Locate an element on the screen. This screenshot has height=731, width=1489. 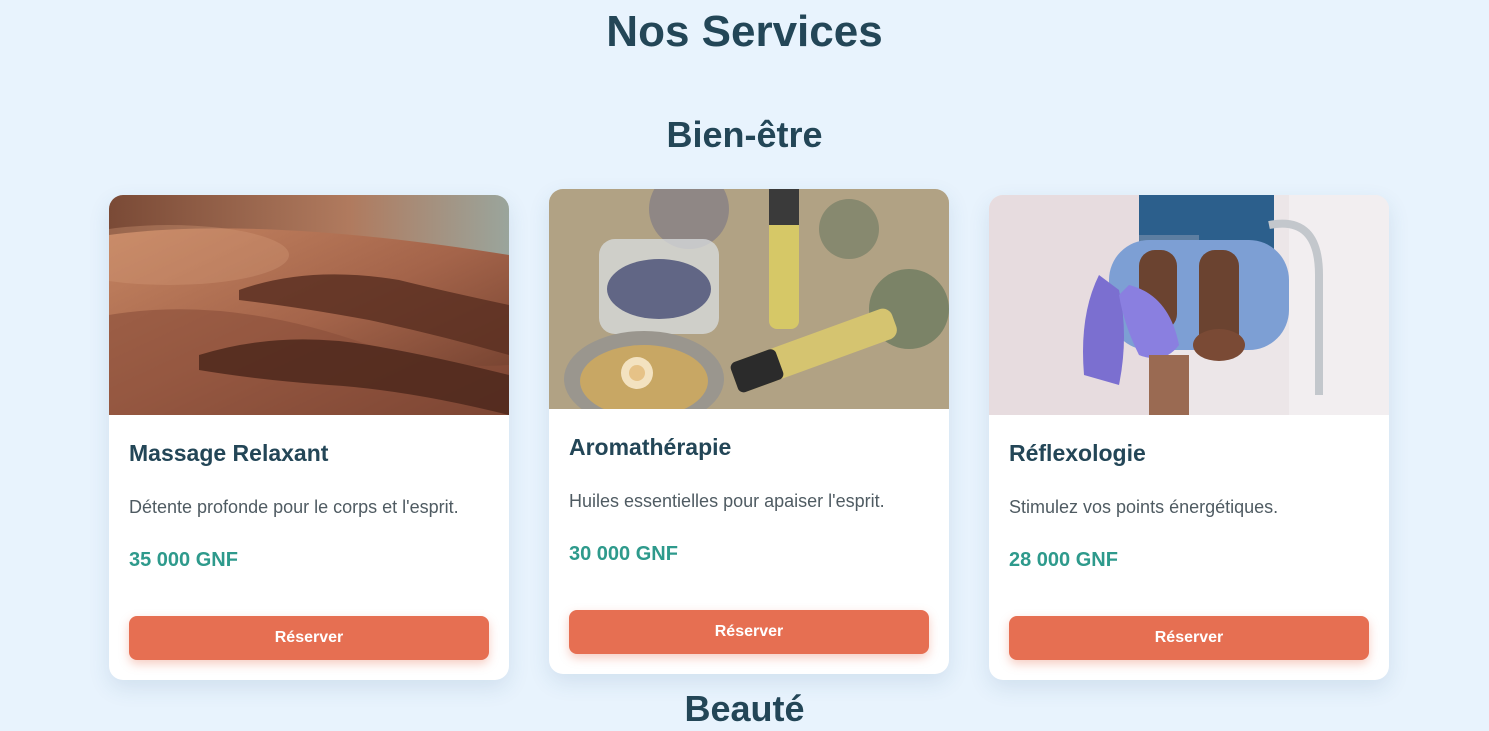
service-price: 35 000 GNF is located at coordinates (183, 560).